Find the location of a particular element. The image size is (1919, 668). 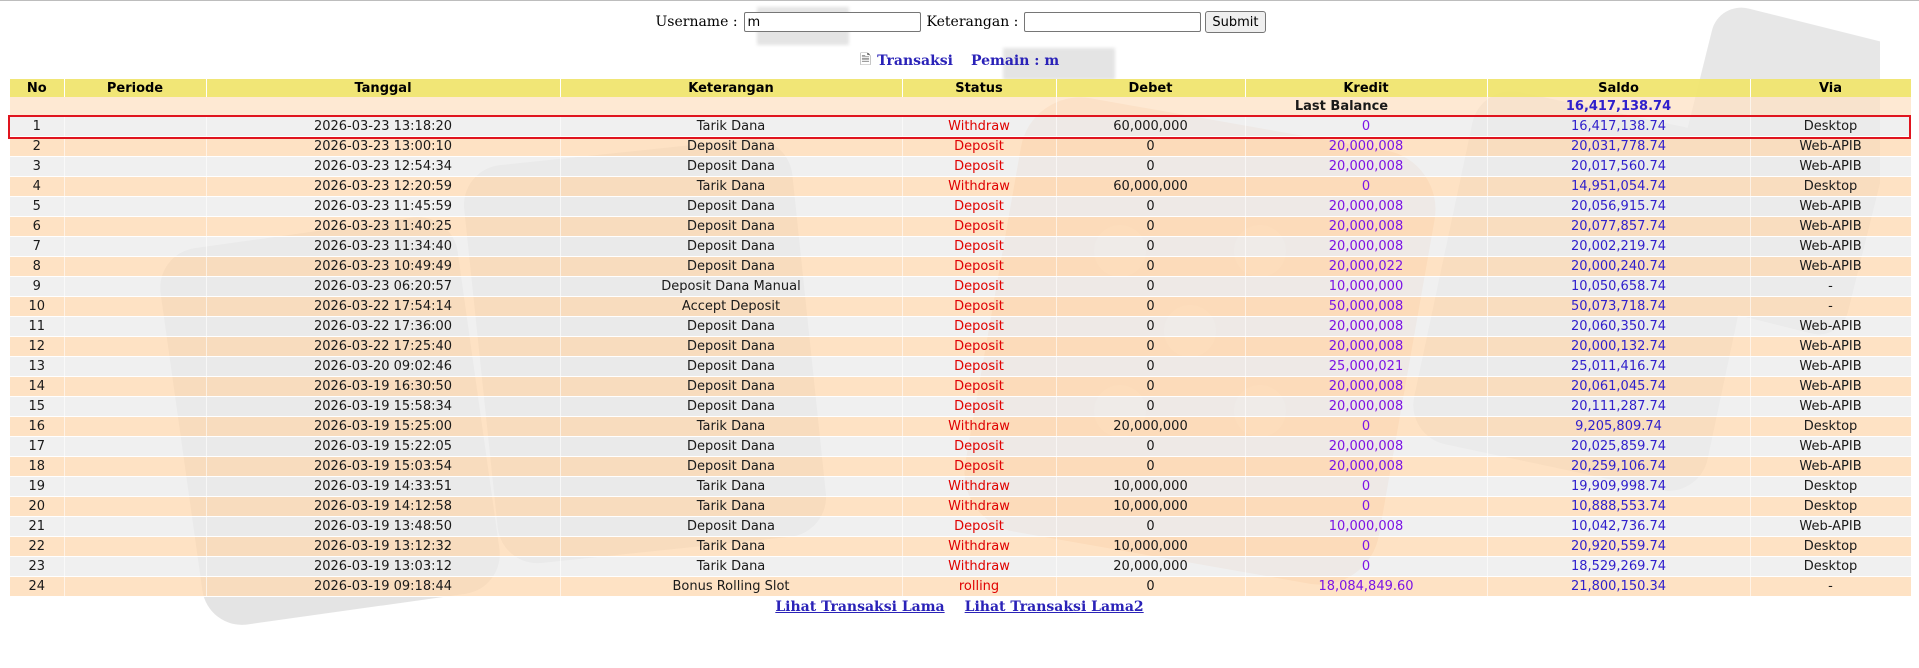

cell-tanggal: 2026-03-23 11:34:40 is located at coordinates (383, 246).